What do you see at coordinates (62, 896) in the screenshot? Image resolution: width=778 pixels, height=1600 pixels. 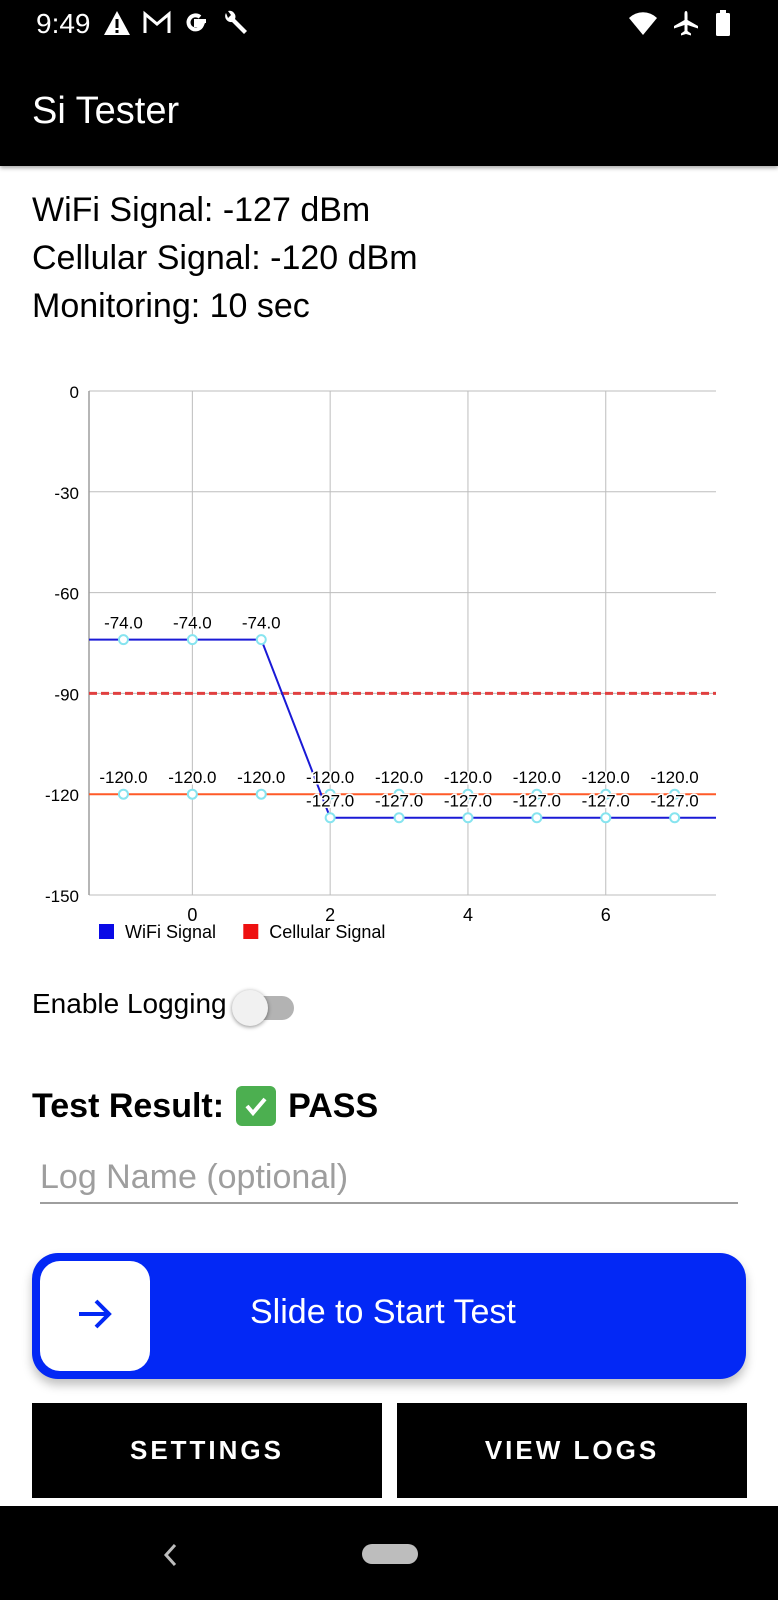 I see `y-tick-label: -150` at bounding box center [62, 896].